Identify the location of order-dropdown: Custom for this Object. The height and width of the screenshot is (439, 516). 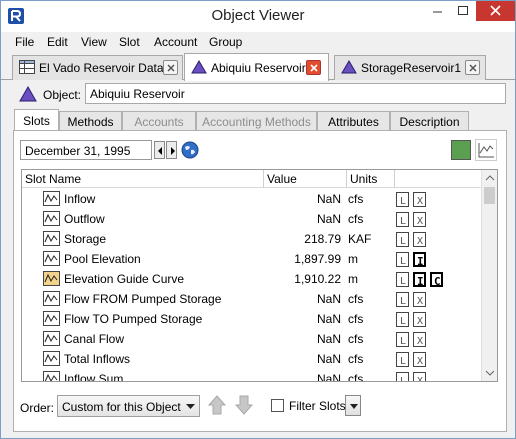
(128, 406).